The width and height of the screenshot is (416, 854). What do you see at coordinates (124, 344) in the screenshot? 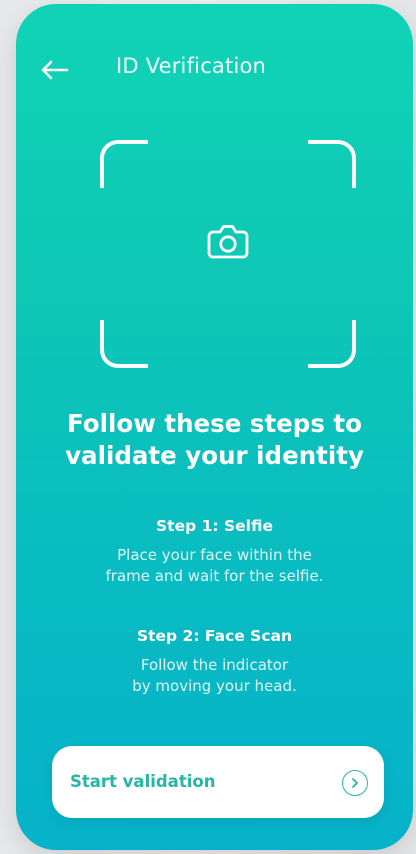
I see `frame-corner-bottom-left` at bounding box center [124, 344].